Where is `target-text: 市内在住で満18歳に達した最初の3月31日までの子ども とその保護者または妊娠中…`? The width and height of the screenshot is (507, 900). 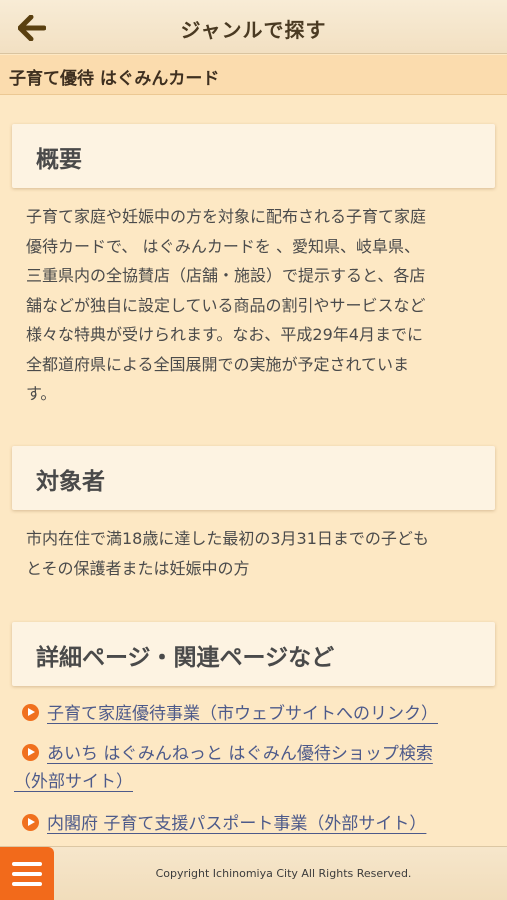 target-text: 市内在住で満18歳に達した最初の3月31日までの子ども とその保護者または妊娠中… is located at coordinates (256, 553).